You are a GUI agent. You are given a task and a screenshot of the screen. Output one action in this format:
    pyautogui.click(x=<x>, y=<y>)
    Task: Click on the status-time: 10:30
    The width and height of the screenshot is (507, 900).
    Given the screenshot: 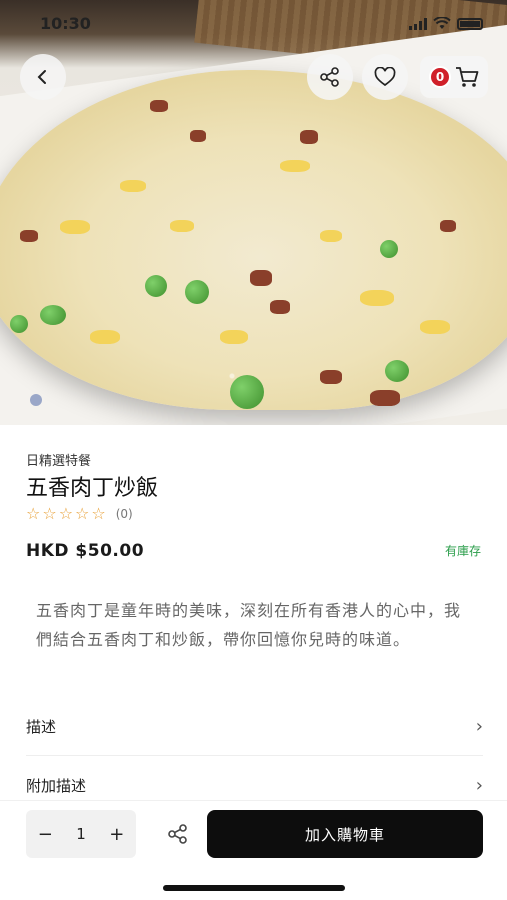 What is the action you would take?
    pyautogui.click(x=65, y=23)
    